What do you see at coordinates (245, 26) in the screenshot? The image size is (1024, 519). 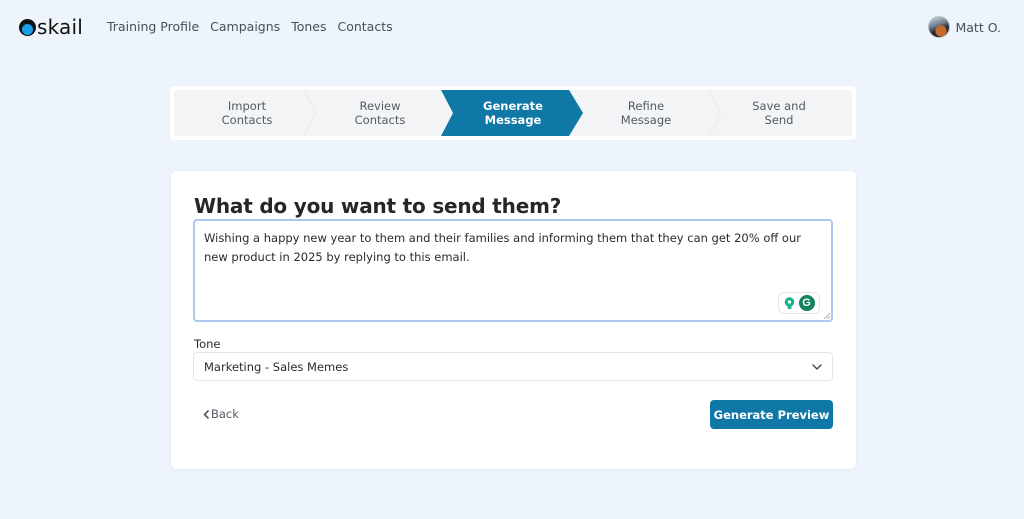 I see `nav-link-campaigns: Campaigns` at bounding box center [245, 26].